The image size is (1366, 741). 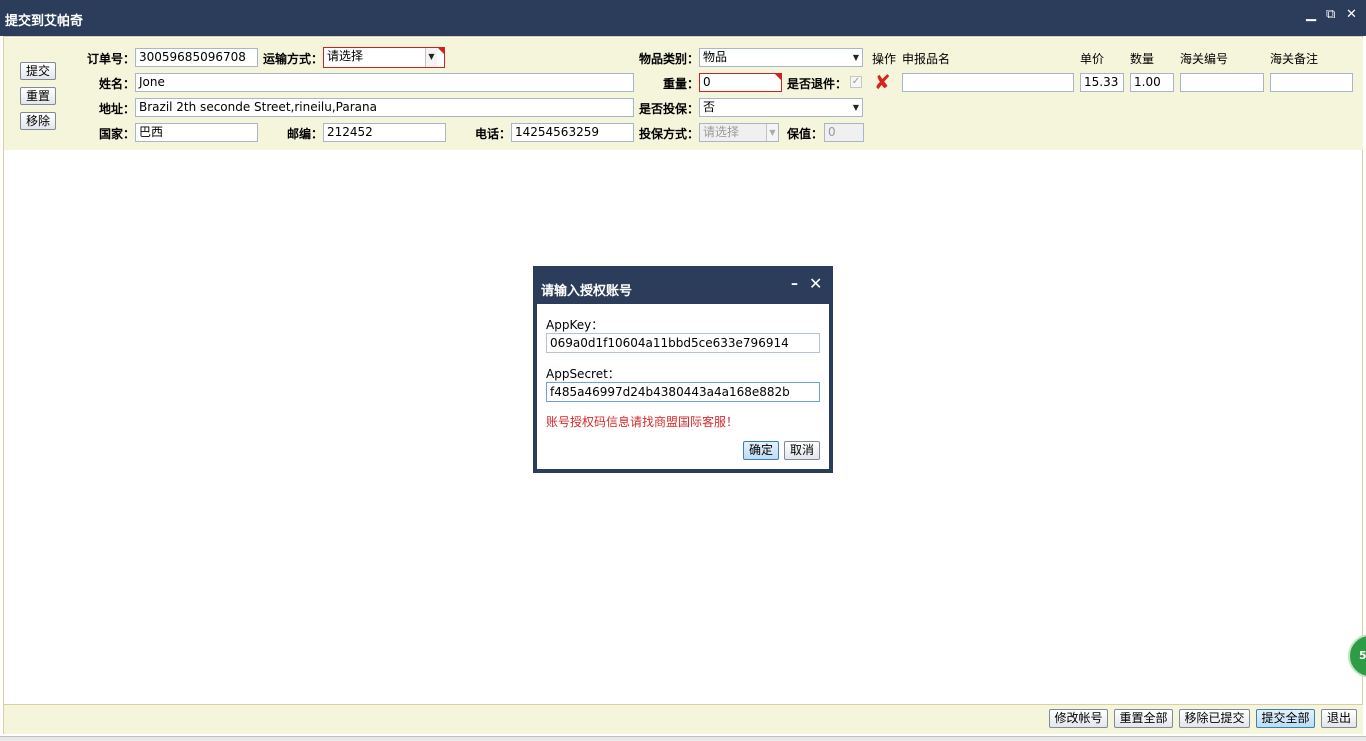 I want to click on col-header-customs-code: 海关编号, so click(x=1204, y=59).